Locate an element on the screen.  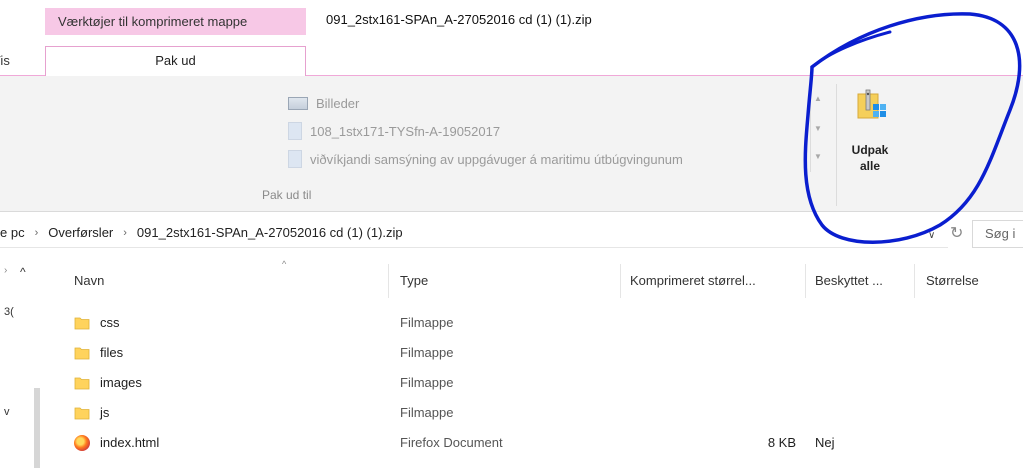
gallery-scrollbar: ▲ ▼ ▼ is located at coordinates (818, 131).